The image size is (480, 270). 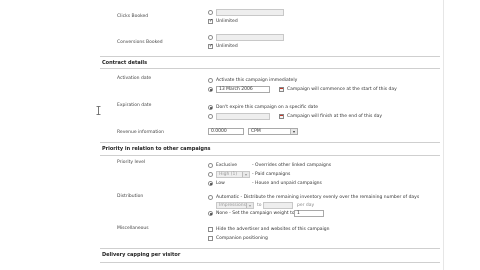 I want to click on priority-level-label: Priority level, so click(x=131, y=162).